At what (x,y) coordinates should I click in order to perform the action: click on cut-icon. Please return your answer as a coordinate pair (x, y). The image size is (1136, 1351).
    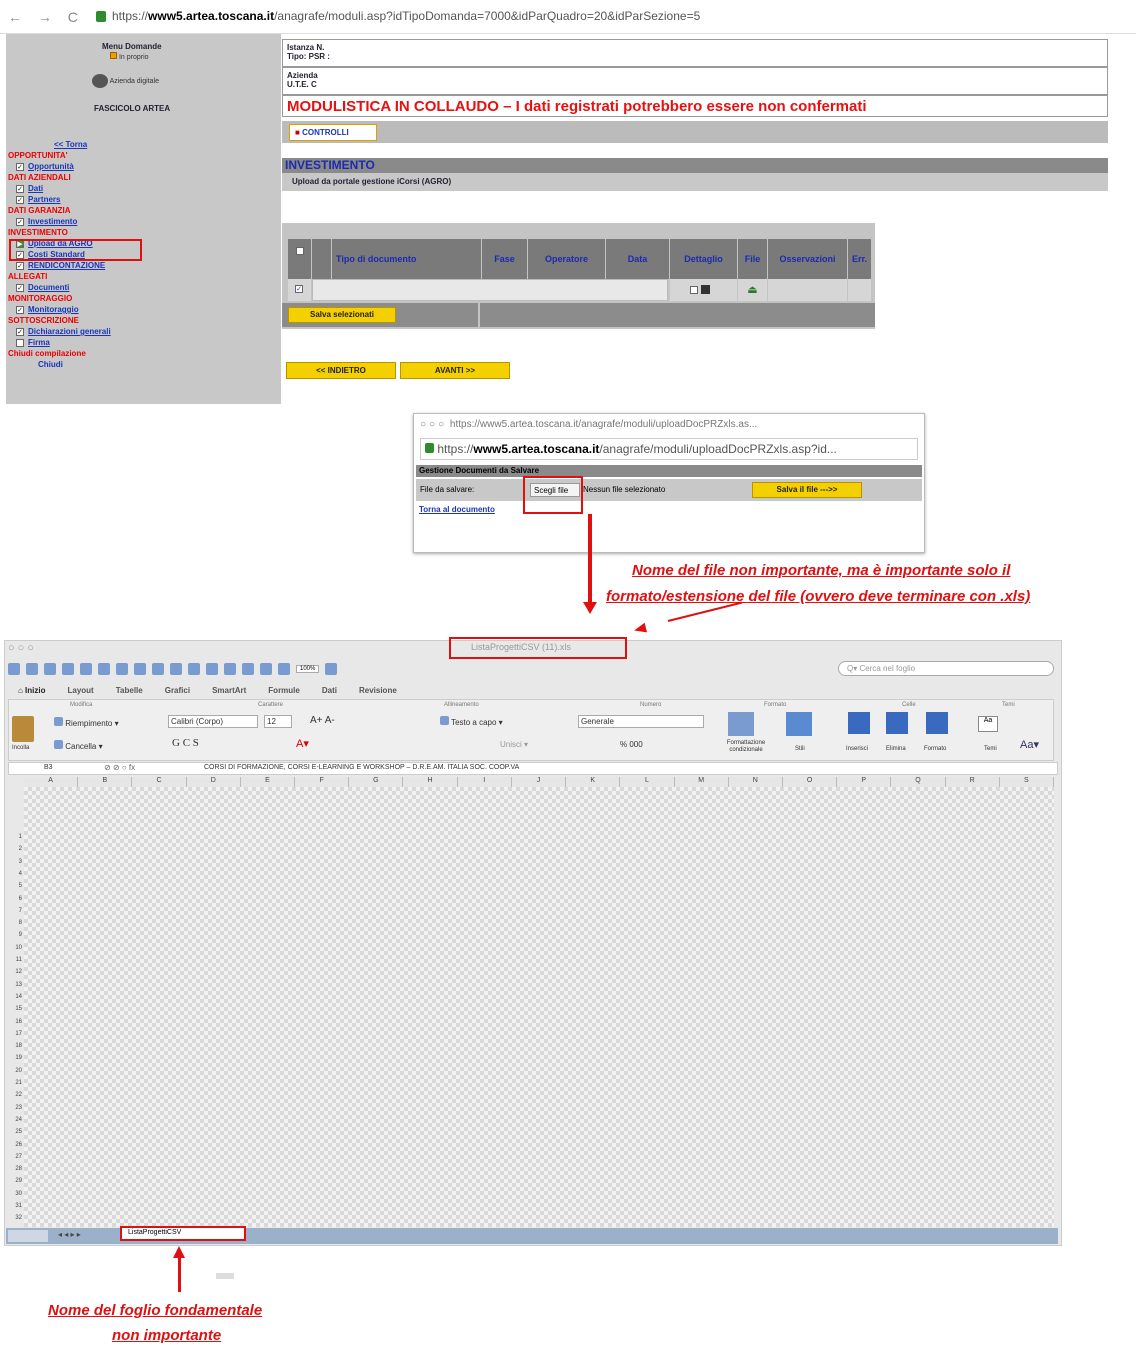
    Looking at the image, I should click on (104, 669).